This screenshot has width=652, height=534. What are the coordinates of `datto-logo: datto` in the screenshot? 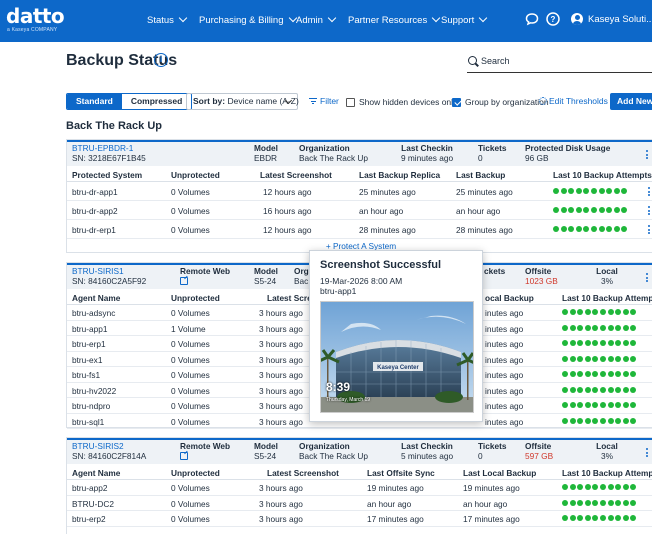 It's located at (35, 16).